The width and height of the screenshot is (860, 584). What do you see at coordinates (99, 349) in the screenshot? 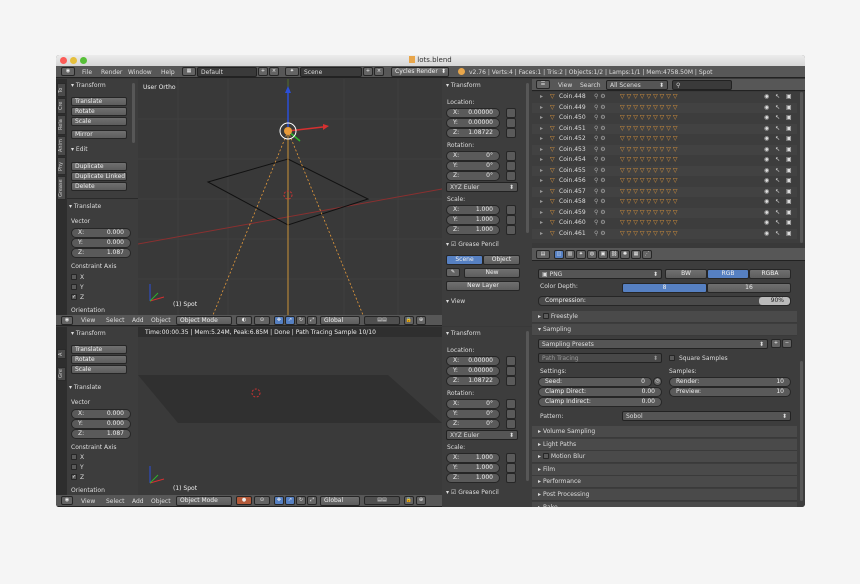
I see `translate-button-bottom: Translate` at bounding box center [99, 349].